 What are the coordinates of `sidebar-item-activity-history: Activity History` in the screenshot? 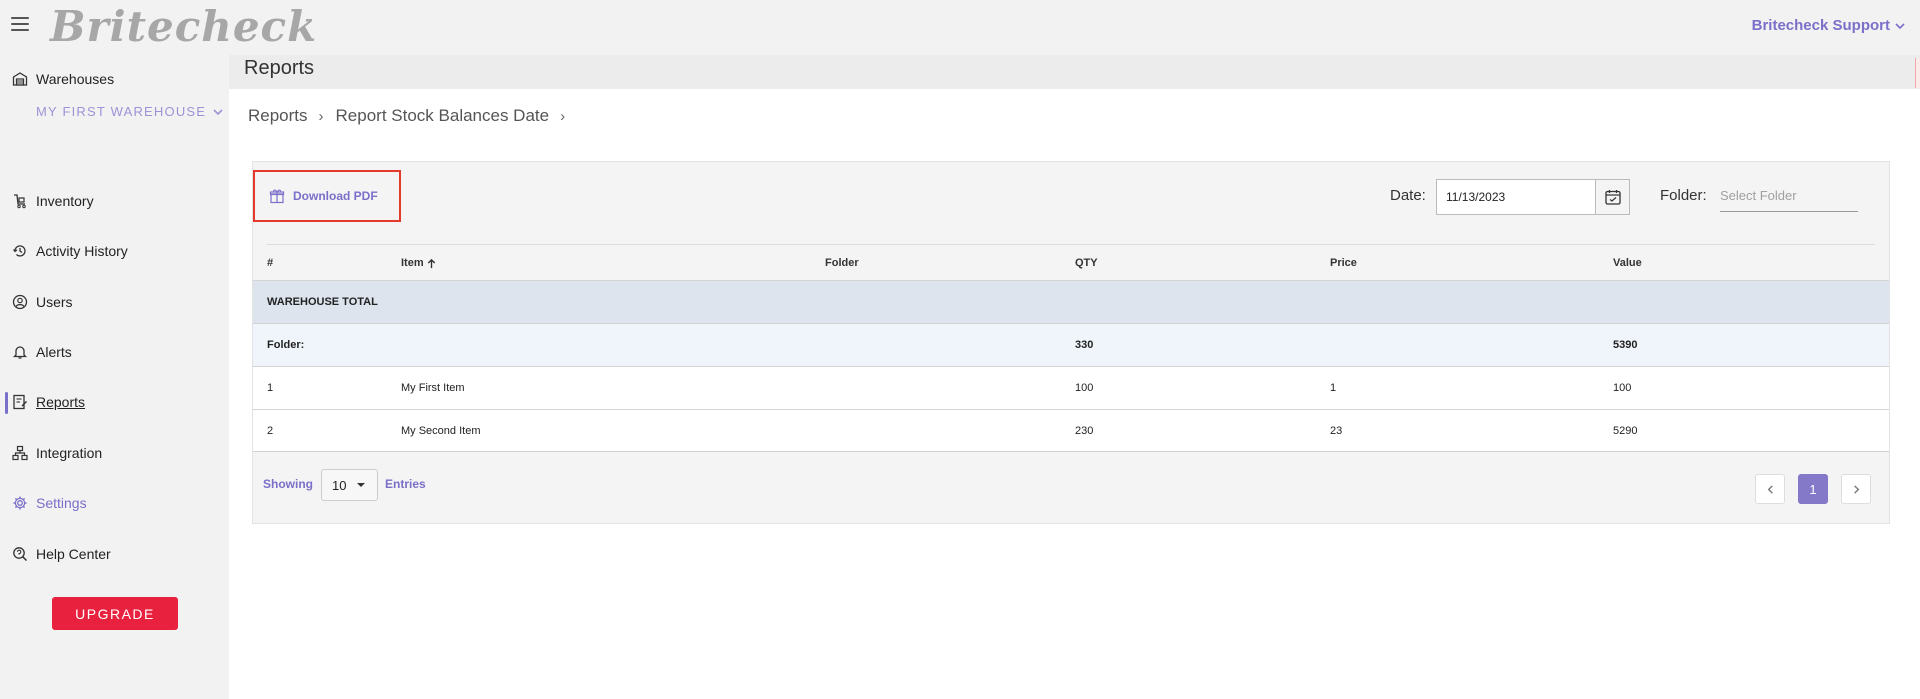 It's located at (70, 251).